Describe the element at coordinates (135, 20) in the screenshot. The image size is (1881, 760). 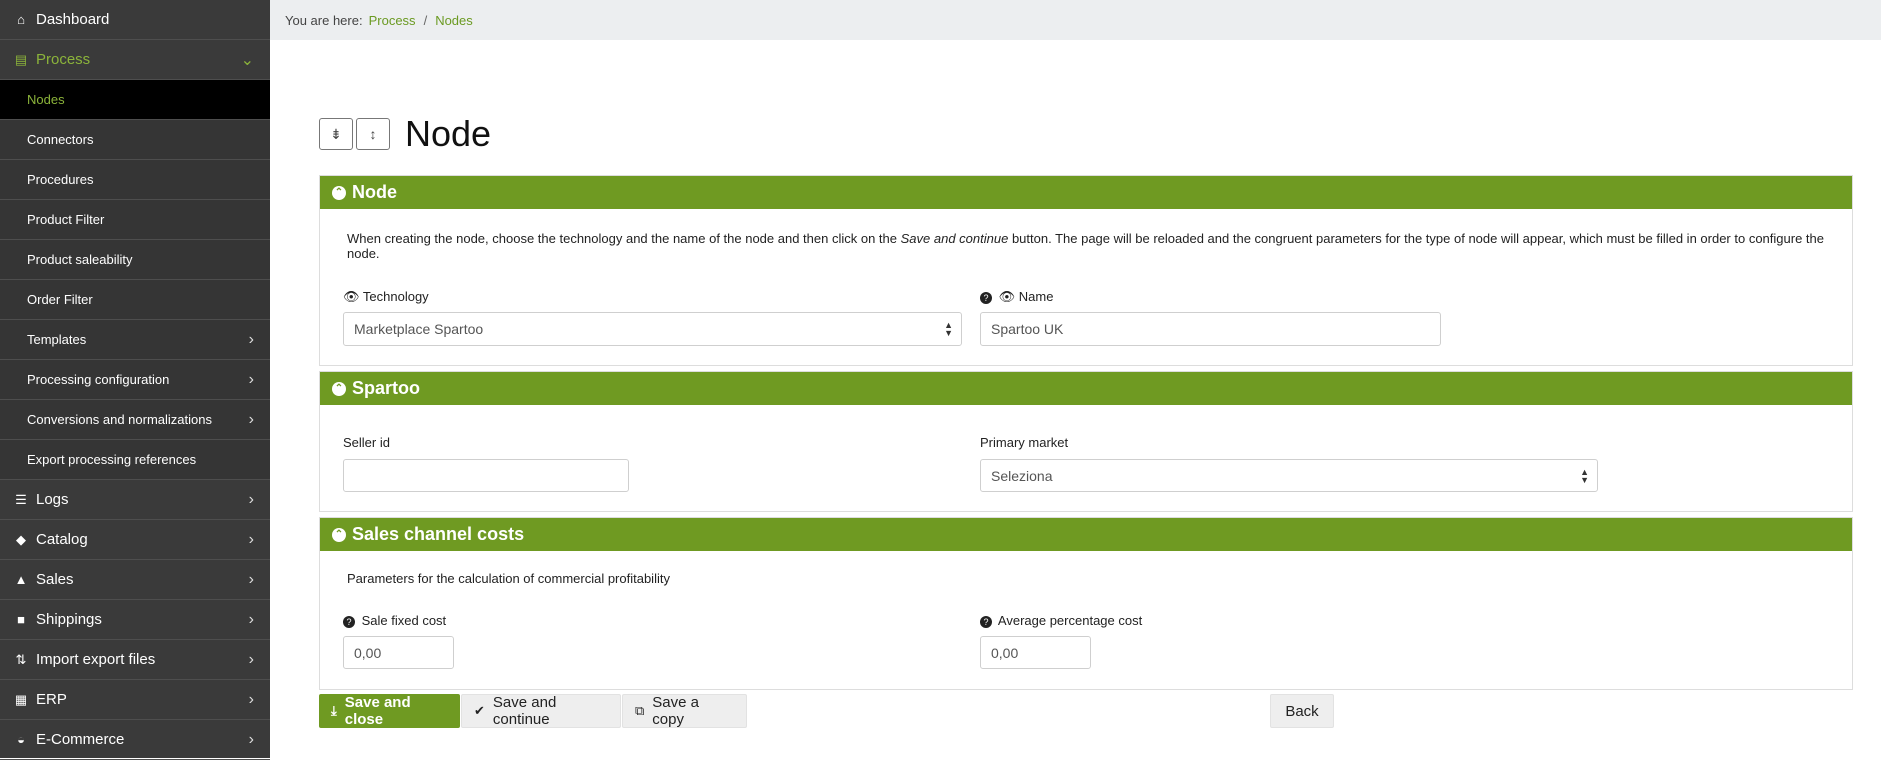
I see `sidebar-item-dashboard: ⌂ Dashboard` at that location.